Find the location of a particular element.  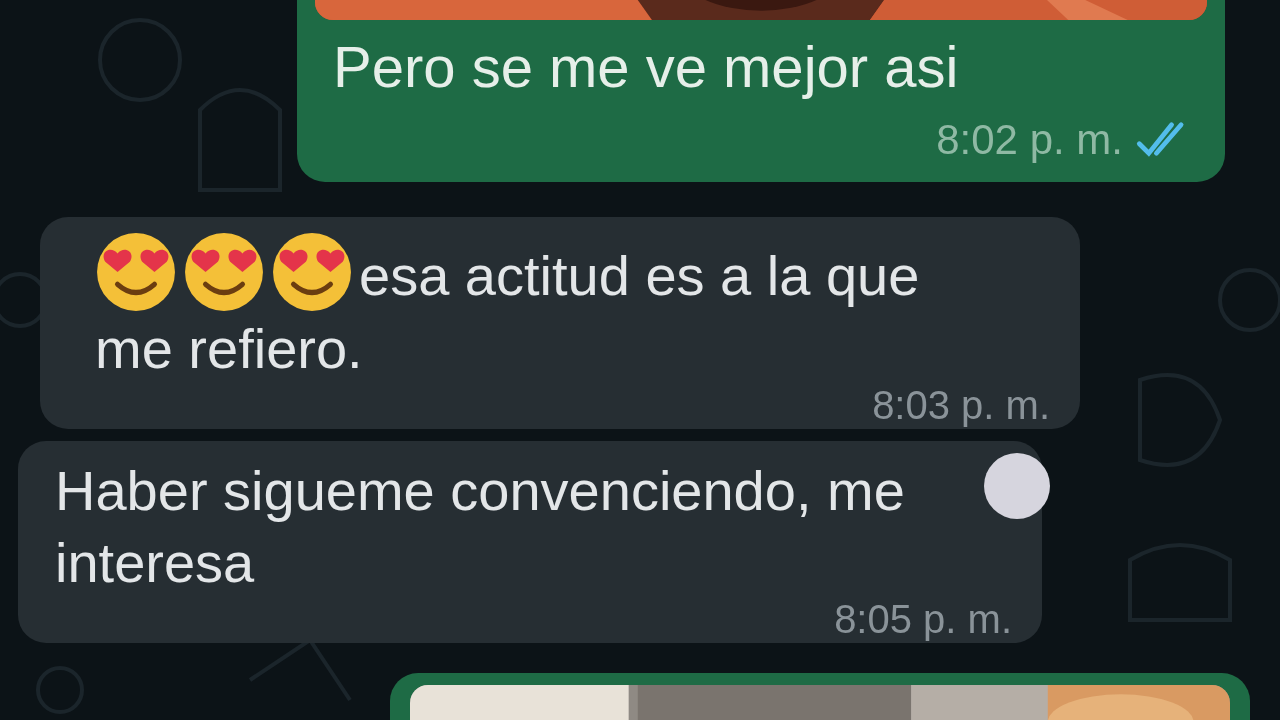

message-time: 8:02 p. m. is located at coordinates (1029, 140).